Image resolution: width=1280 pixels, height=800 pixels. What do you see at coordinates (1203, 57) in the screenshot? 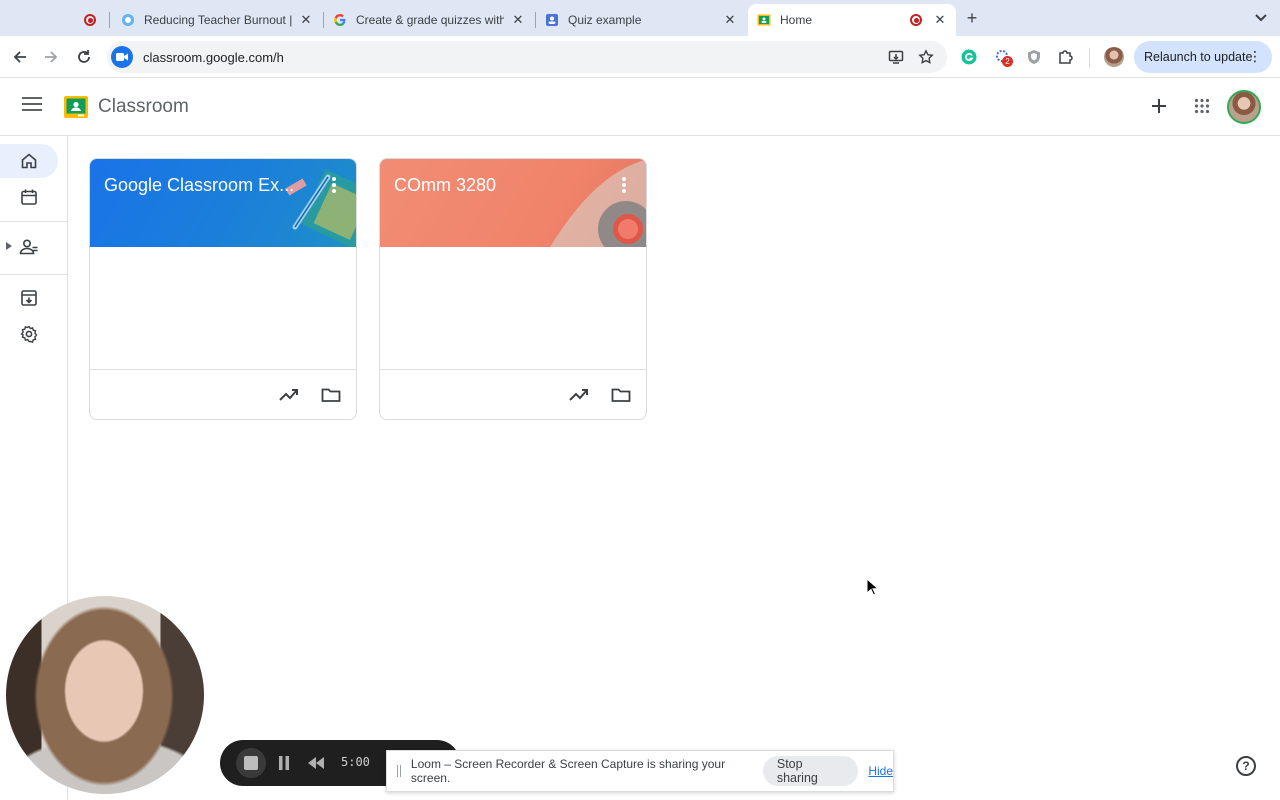
I see `relaunch-to-update-button: Relaunch to update ⋮` at bounding box center [1203, 57].